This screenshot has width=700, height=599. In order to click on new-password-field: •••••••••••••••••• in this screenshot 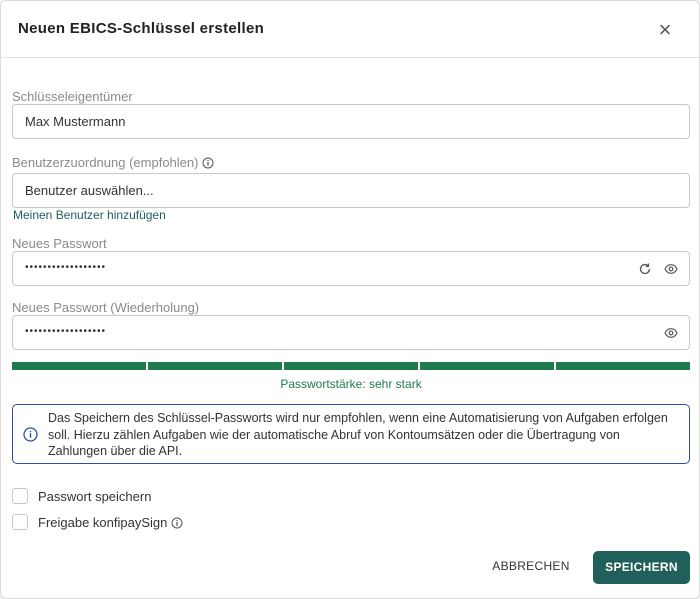, I will do `click(351, 268)`.